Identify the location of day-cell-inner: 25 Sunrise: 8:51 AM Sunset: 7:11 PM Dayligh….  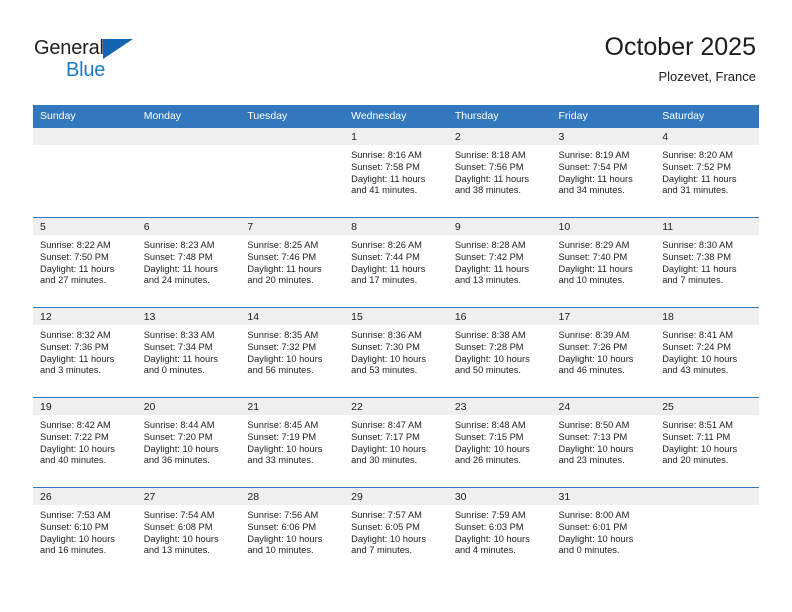
(707, 442).